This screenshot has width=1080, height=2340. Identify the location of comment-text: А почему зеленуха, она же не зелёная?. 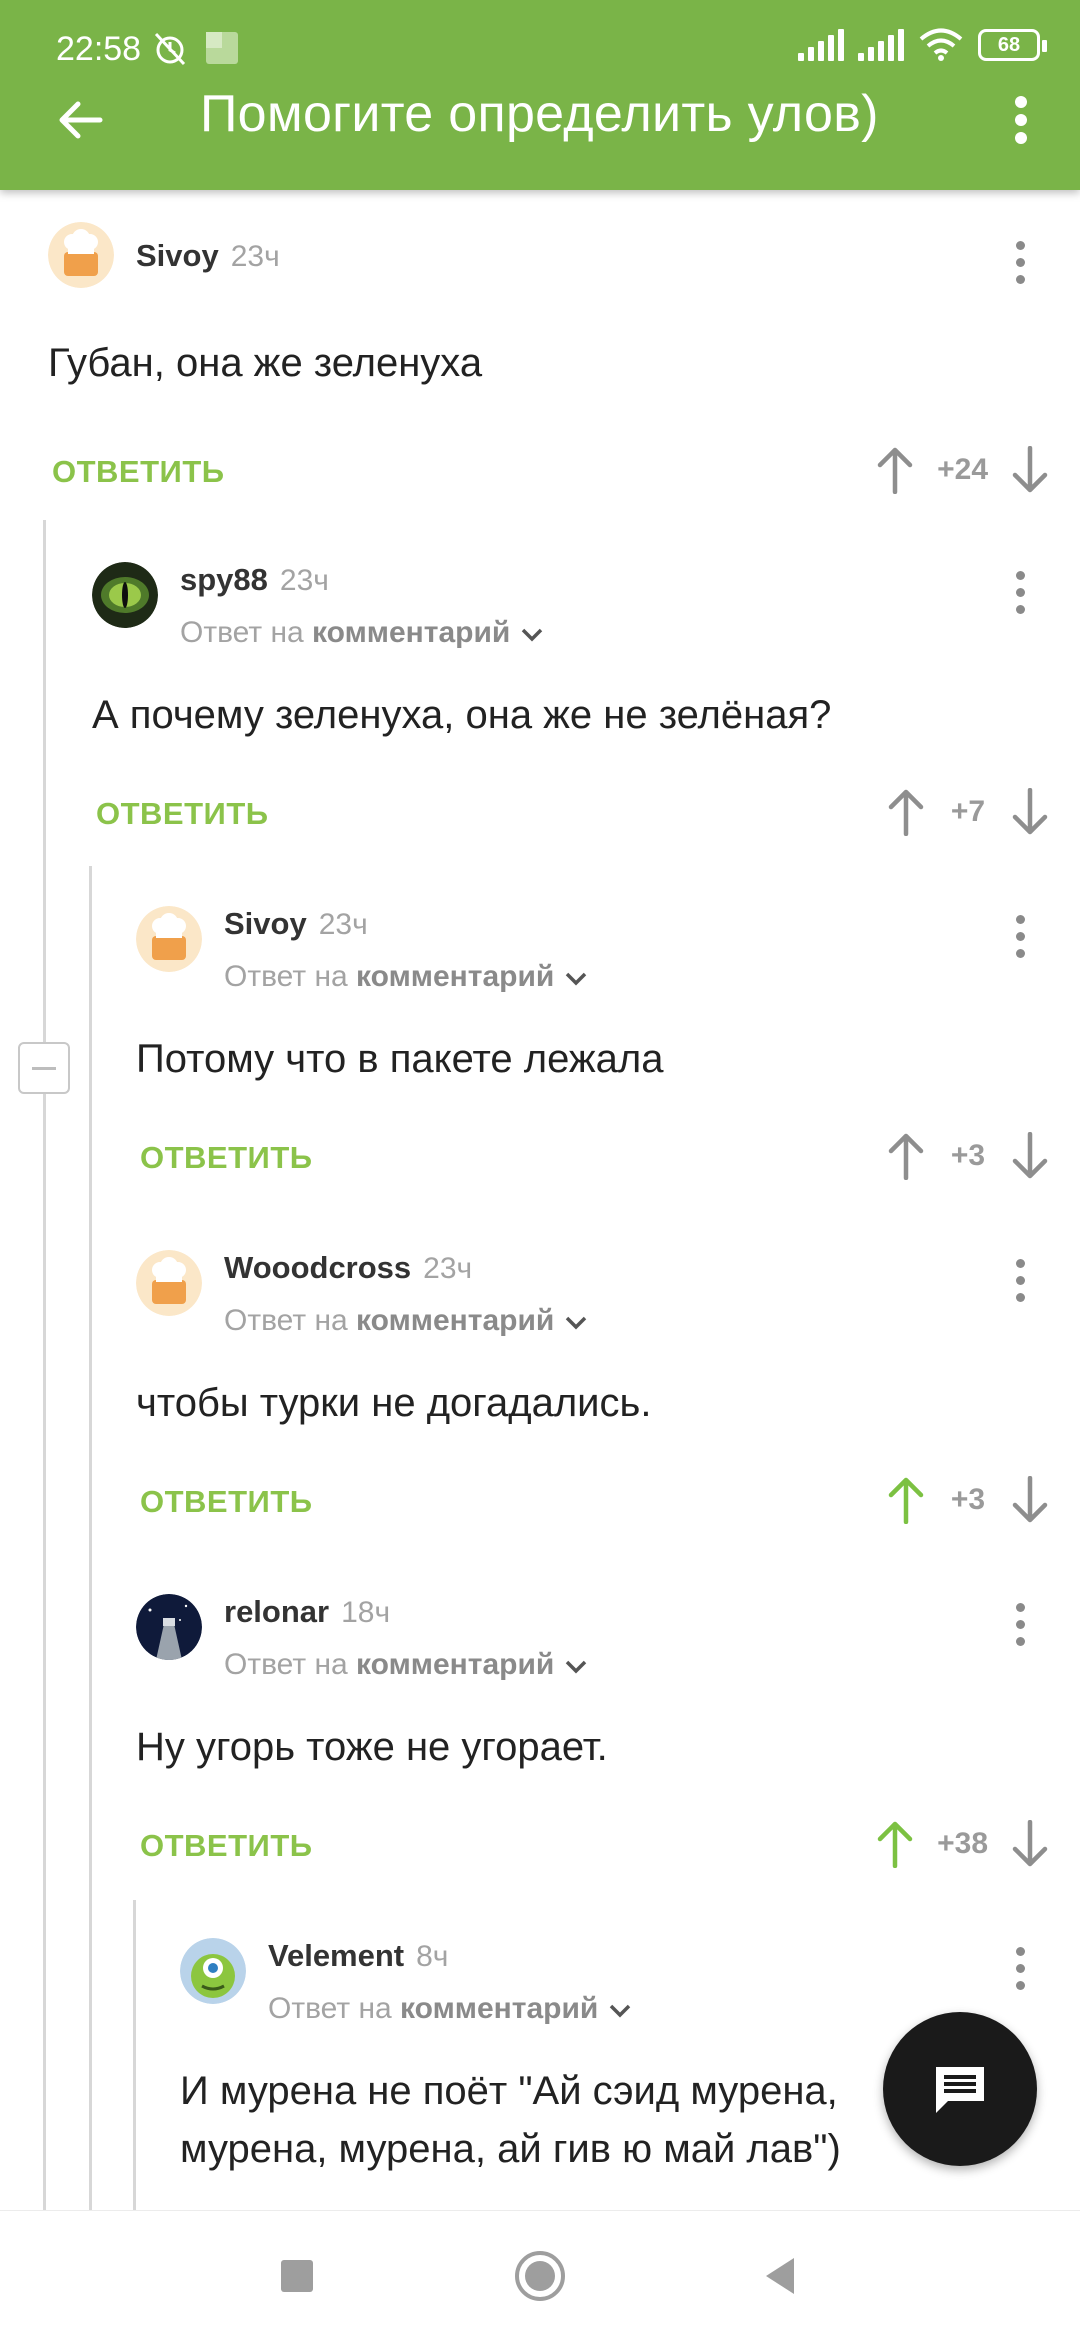
(462, 715).